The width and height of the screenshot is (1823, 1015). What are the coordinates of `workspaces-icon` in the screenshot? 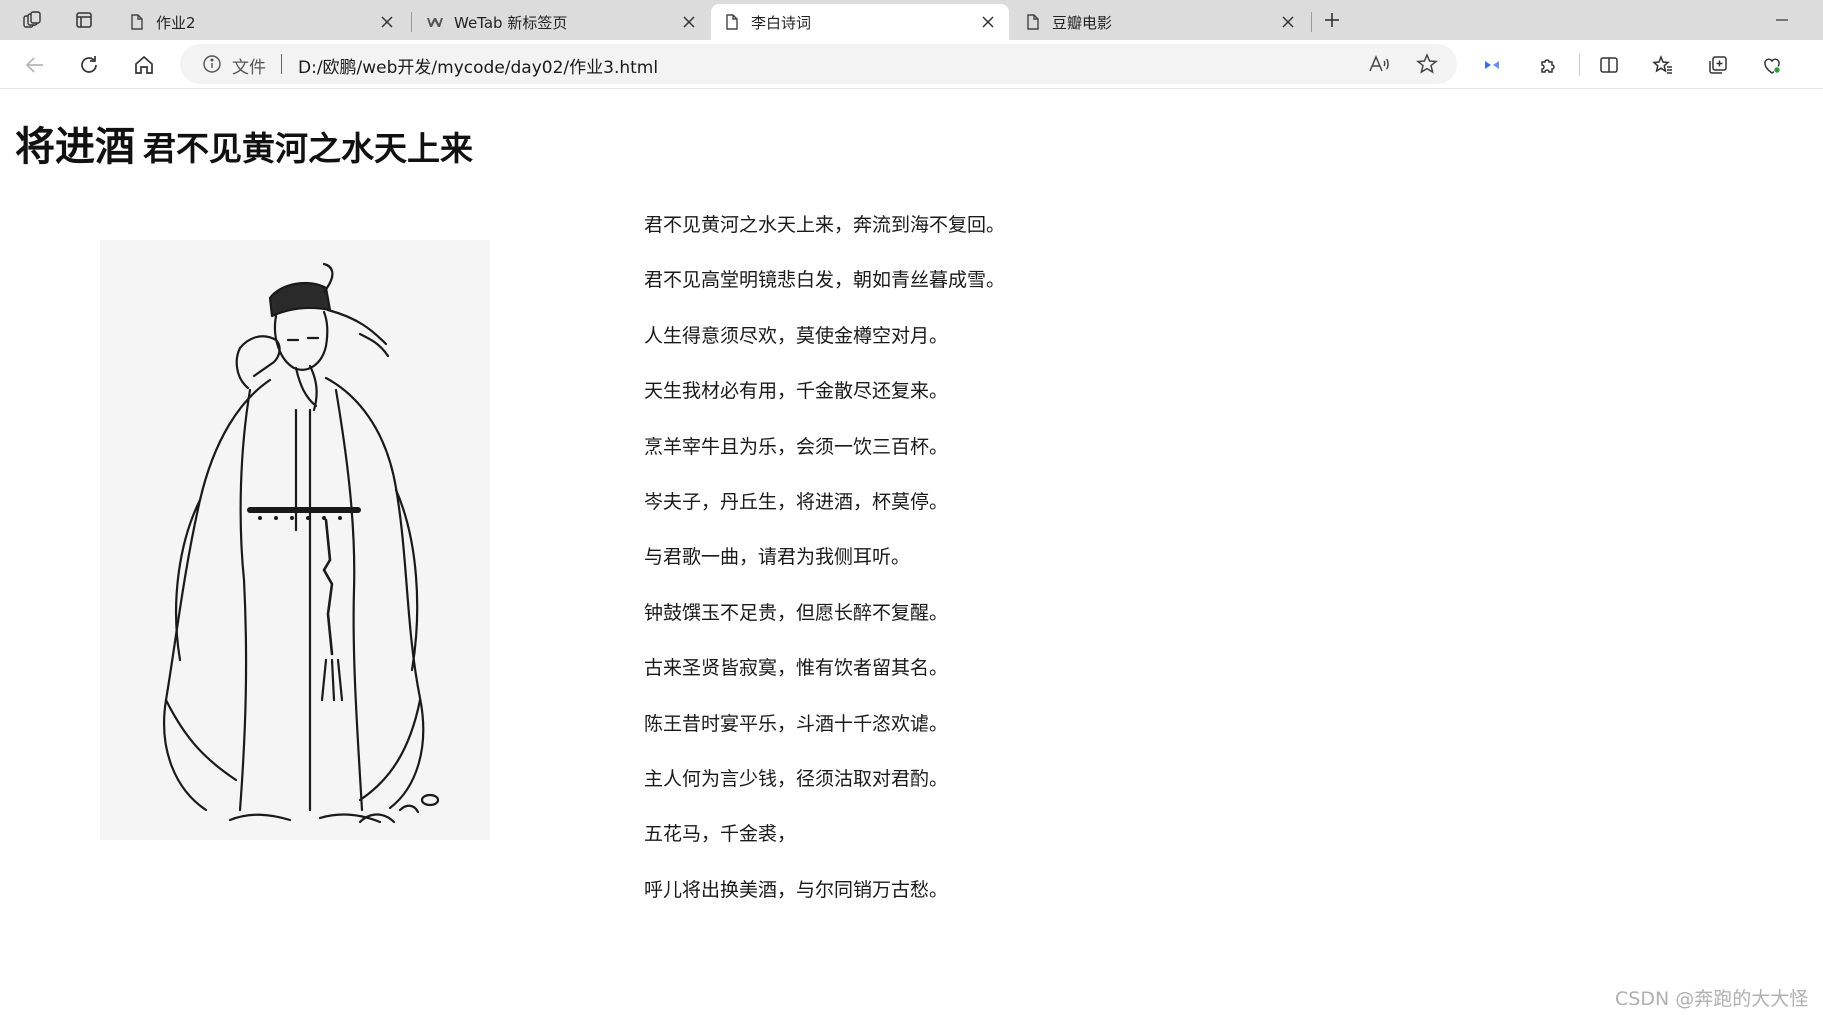 It's located at (32, 20).